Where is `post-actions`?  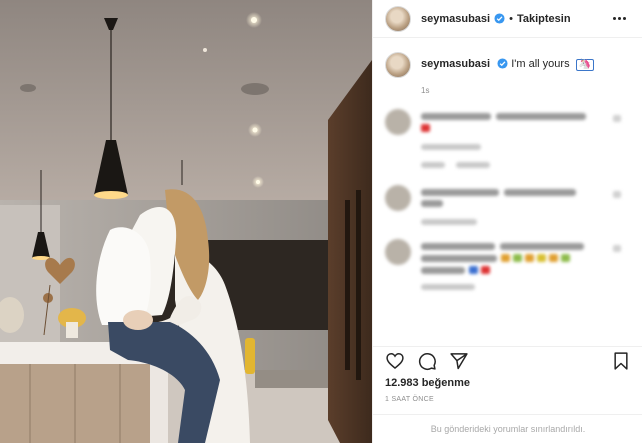
post-actions is located at coordinates (507, 360).